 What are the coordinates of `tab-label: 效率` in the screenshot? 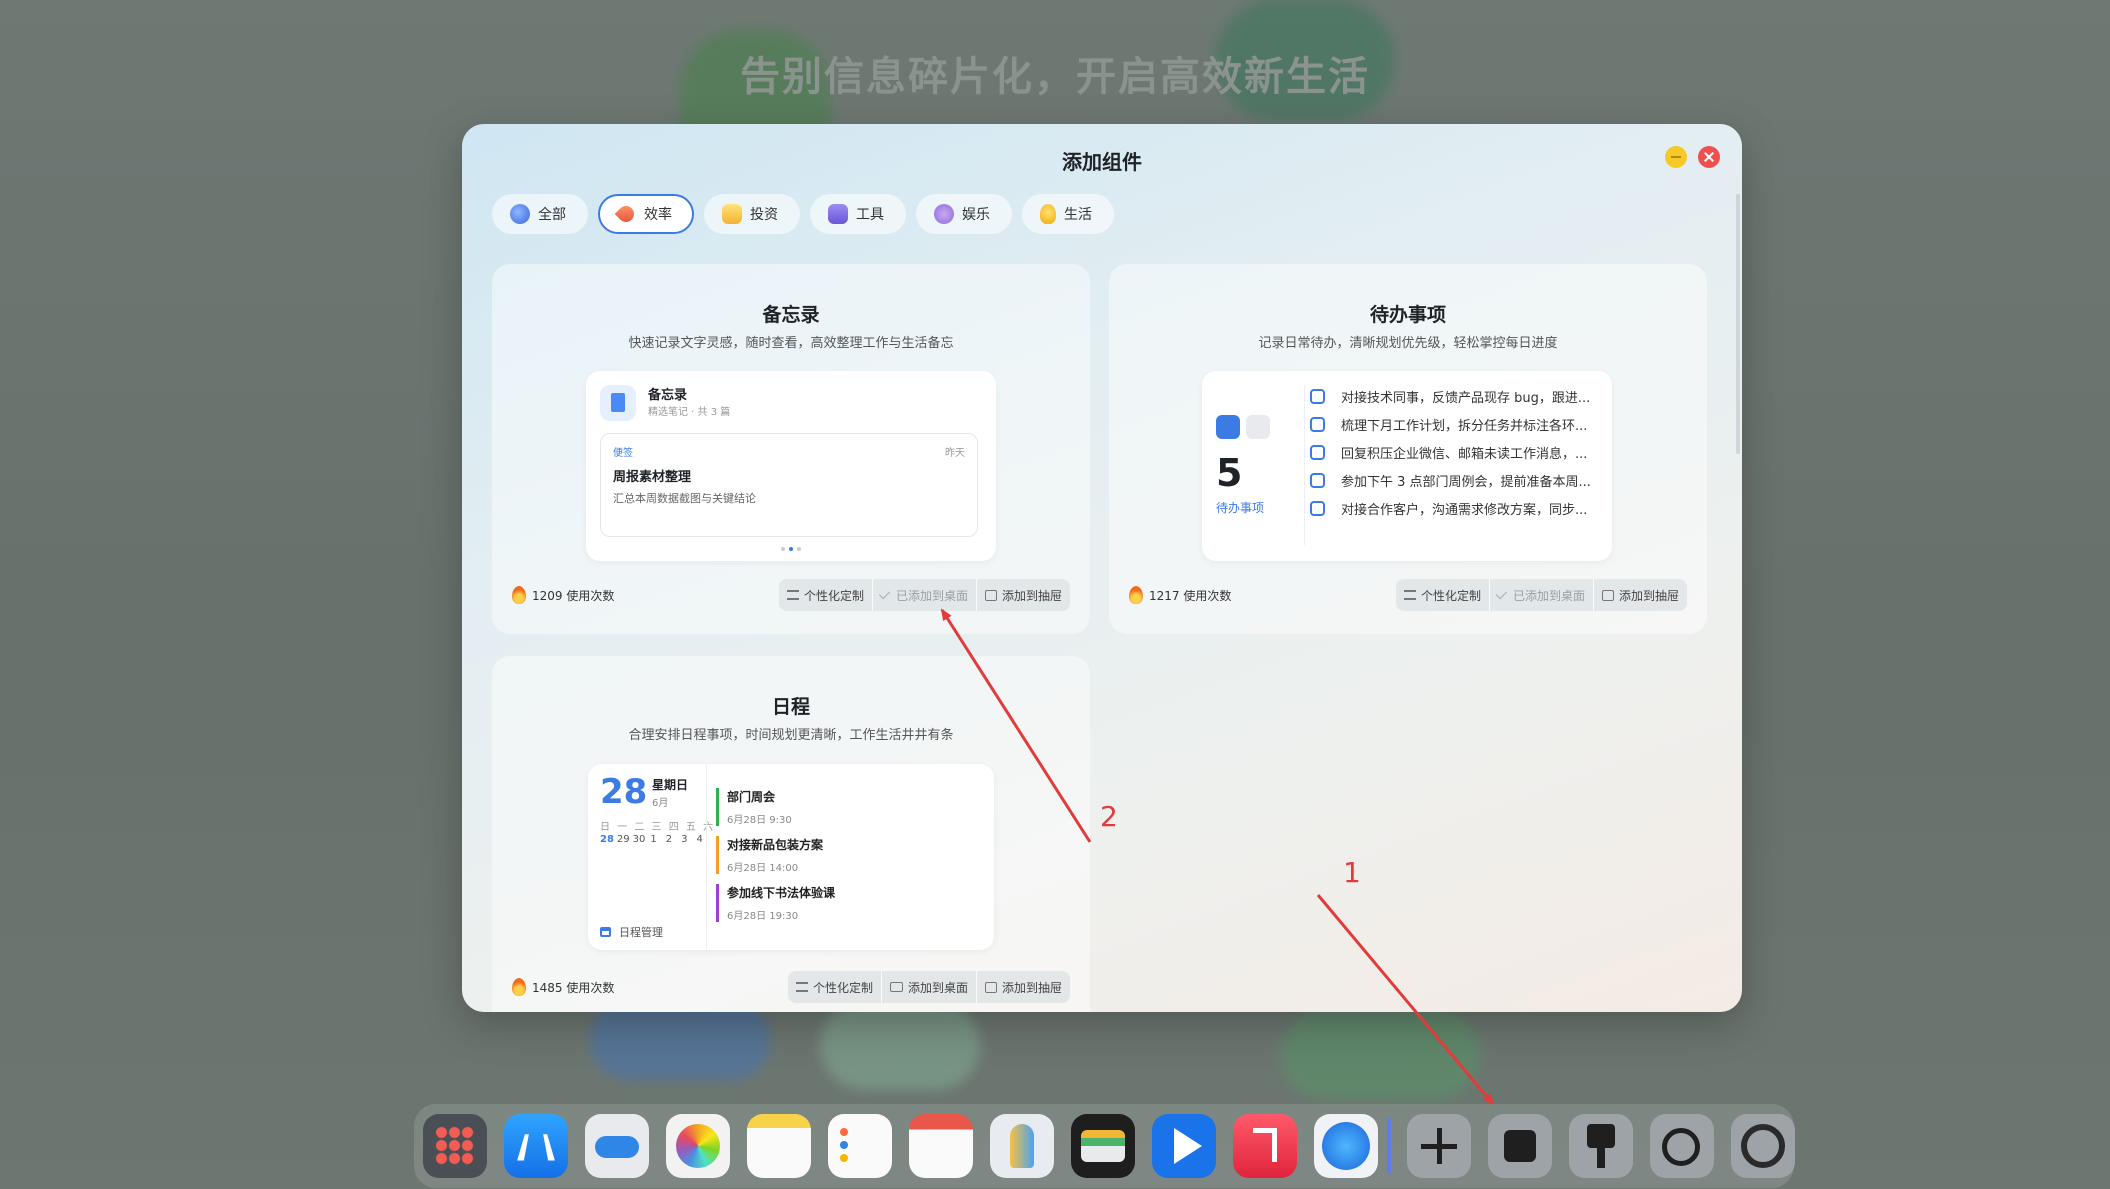 It's located at (658, 215).